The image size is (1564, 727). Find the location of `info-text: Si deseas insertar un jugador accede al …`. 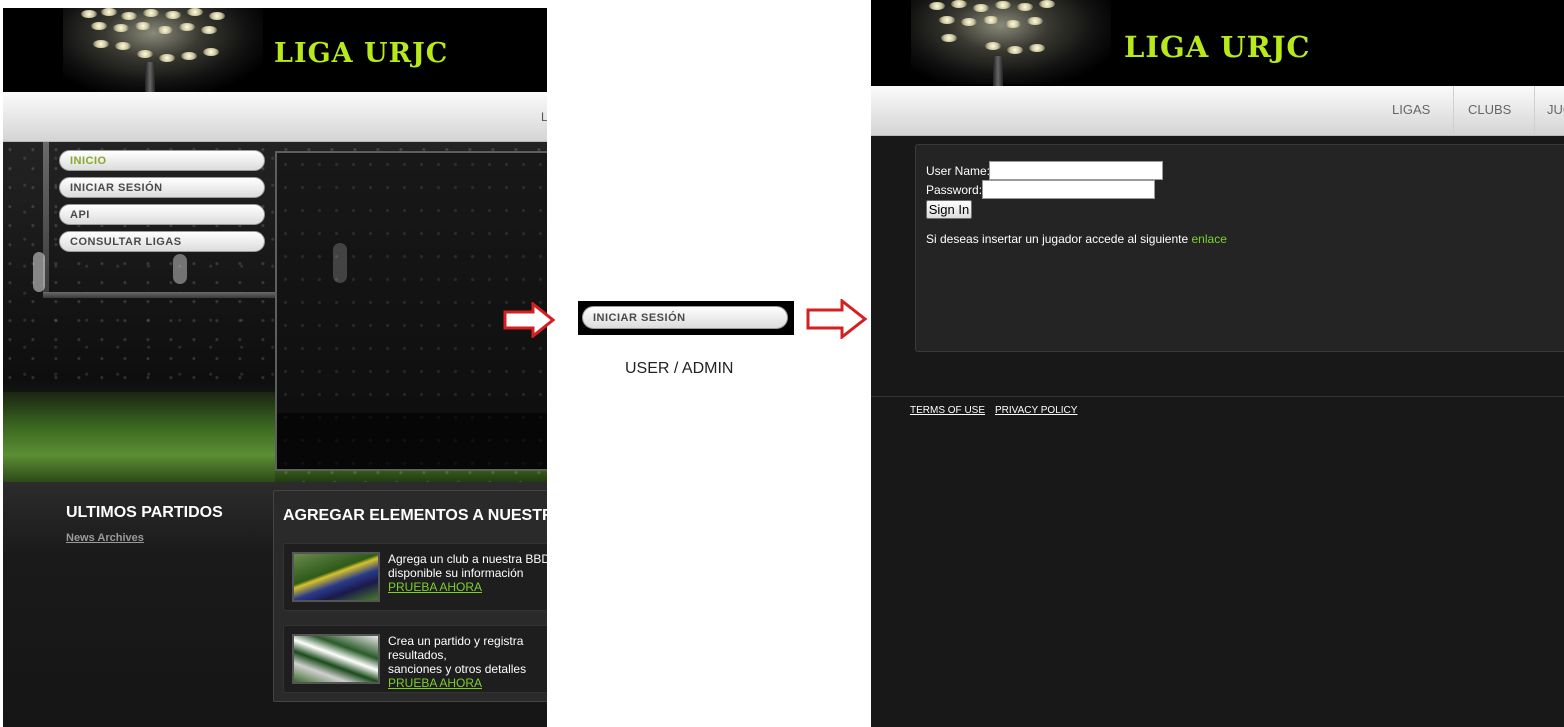

info-text: Si deseas insertar un jugador accede al … is located at coordinates (1059, 239).